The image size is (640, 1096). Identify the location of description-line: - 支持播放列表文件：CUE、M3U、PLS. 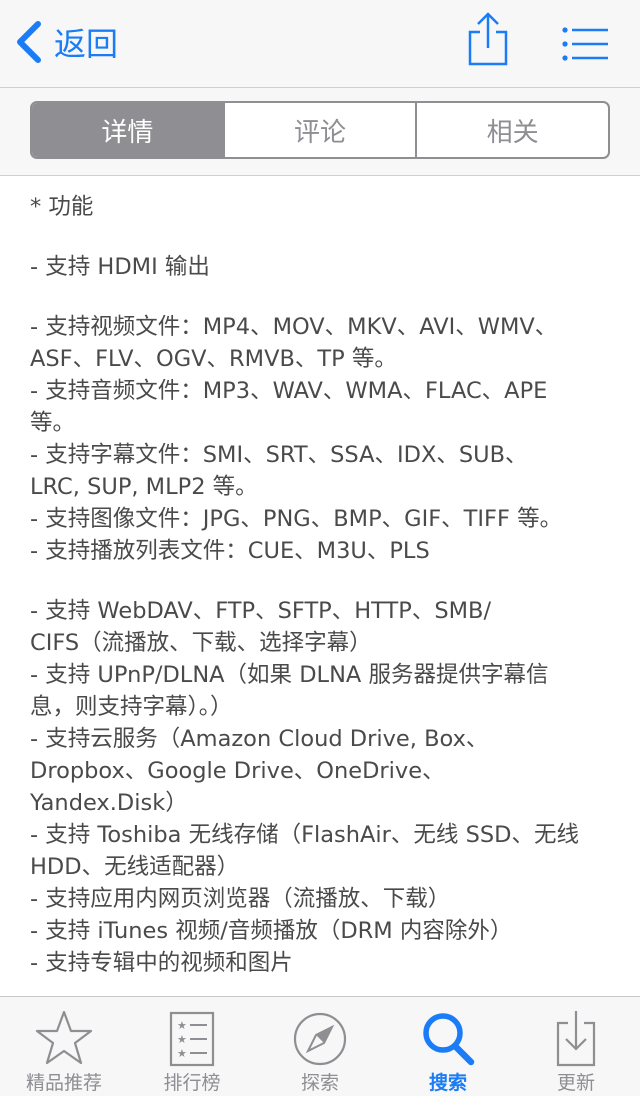
(230, 551).